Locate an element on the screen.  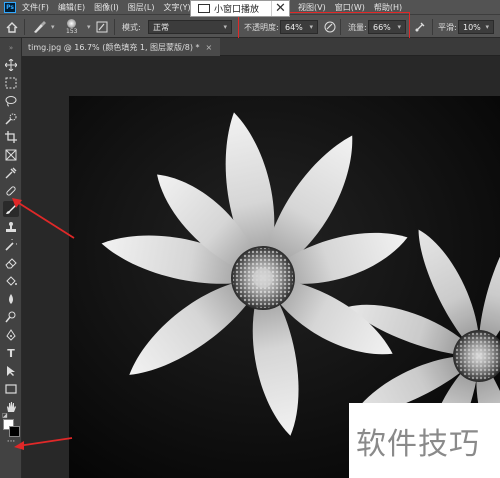
pip-window-icon is located at coordinates (204, 8).